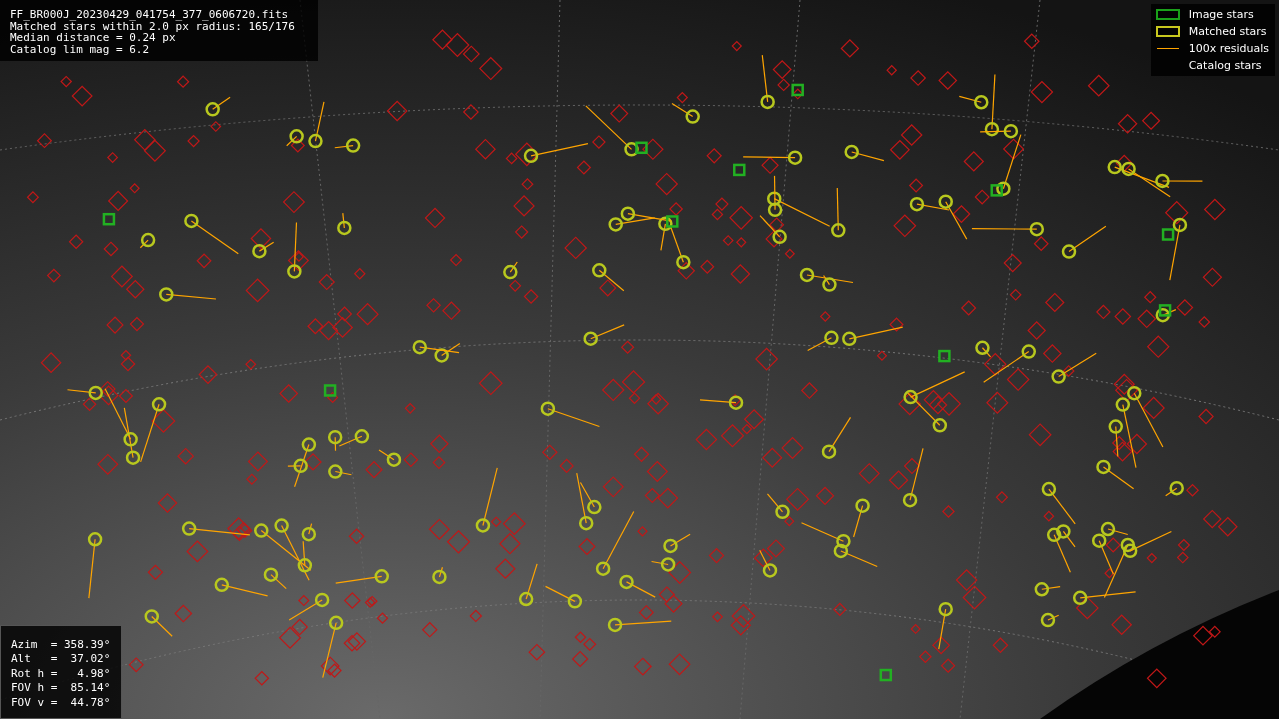  I want to click on pointing-text: FOV h = 85.14°, so click(61, 688).